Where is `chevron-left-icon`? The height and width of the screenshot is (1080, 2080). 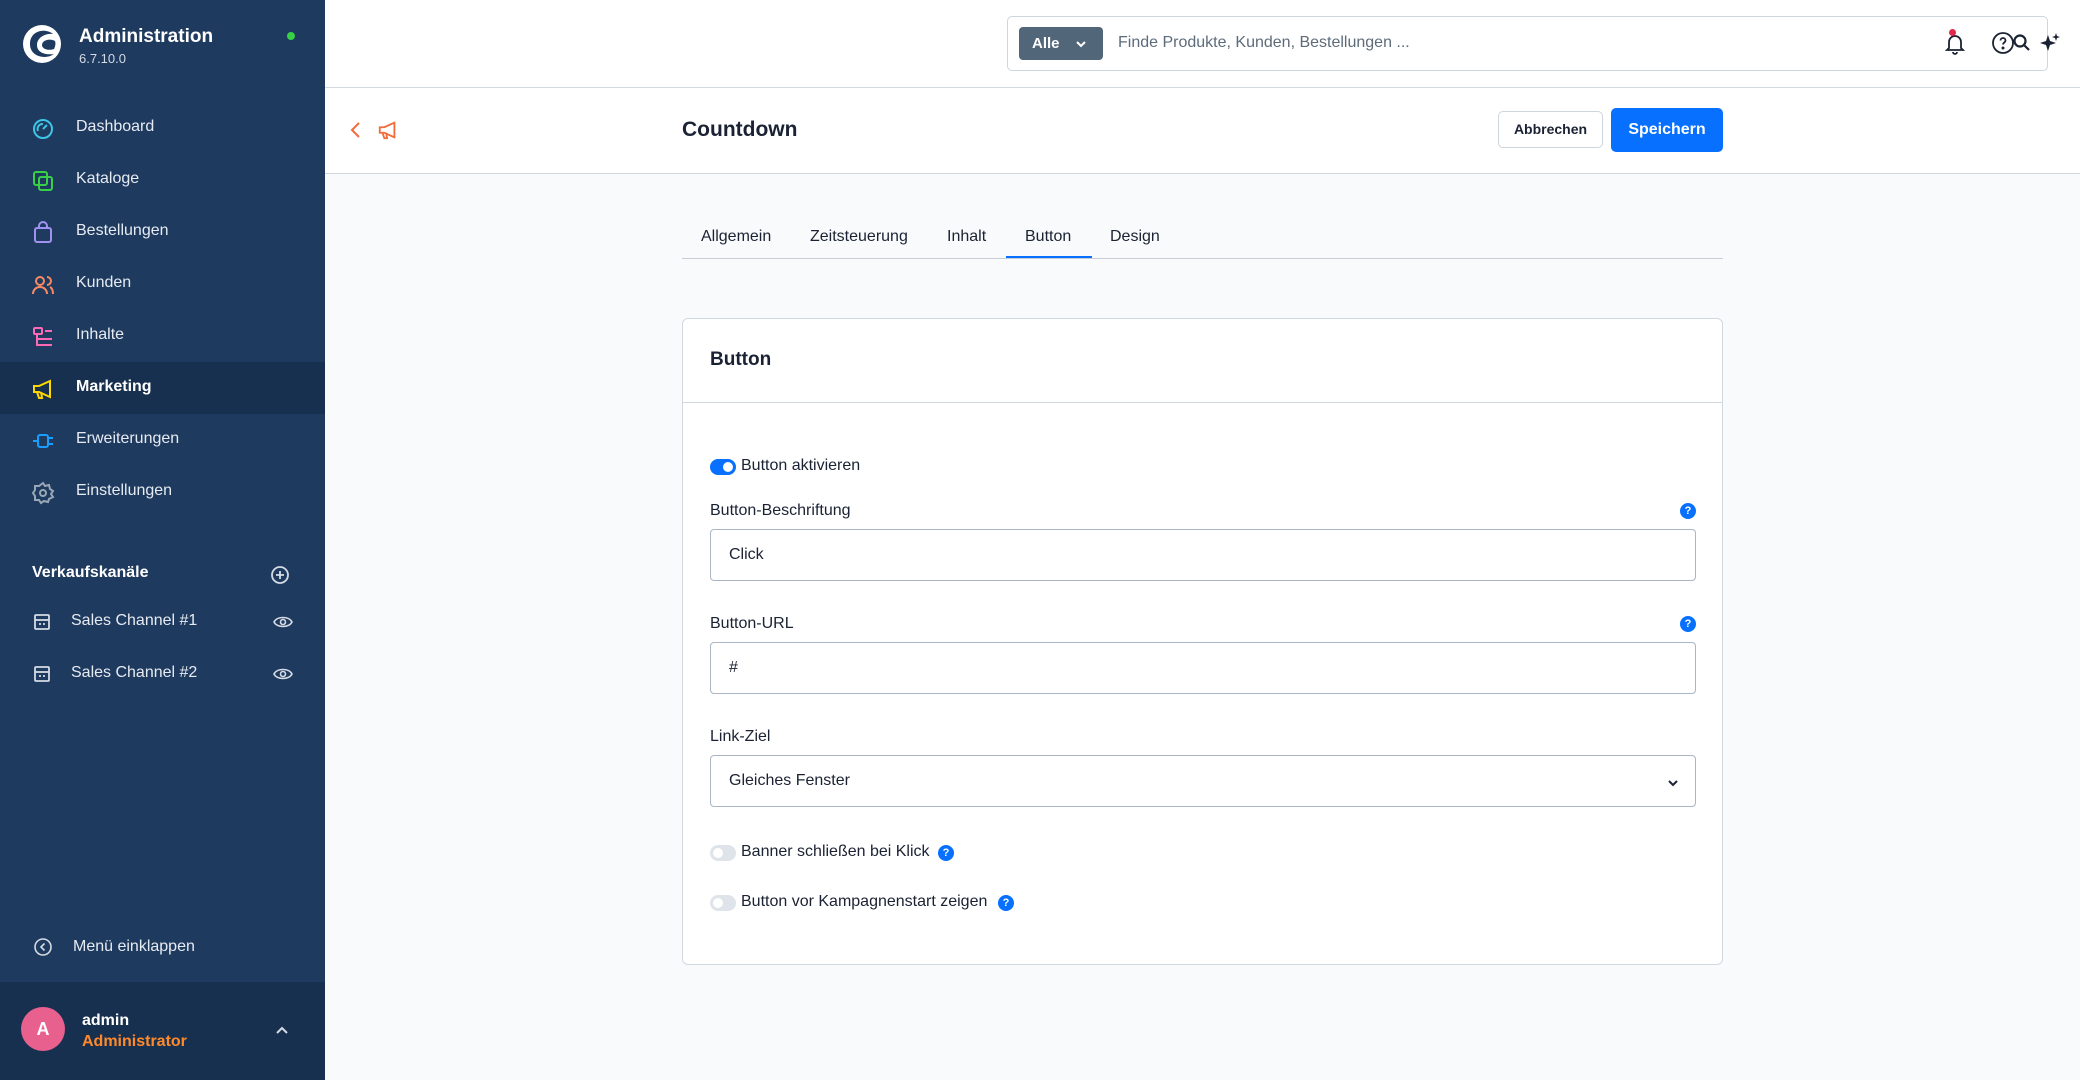
chevron-left-icon is located at coordinates (356, 130).